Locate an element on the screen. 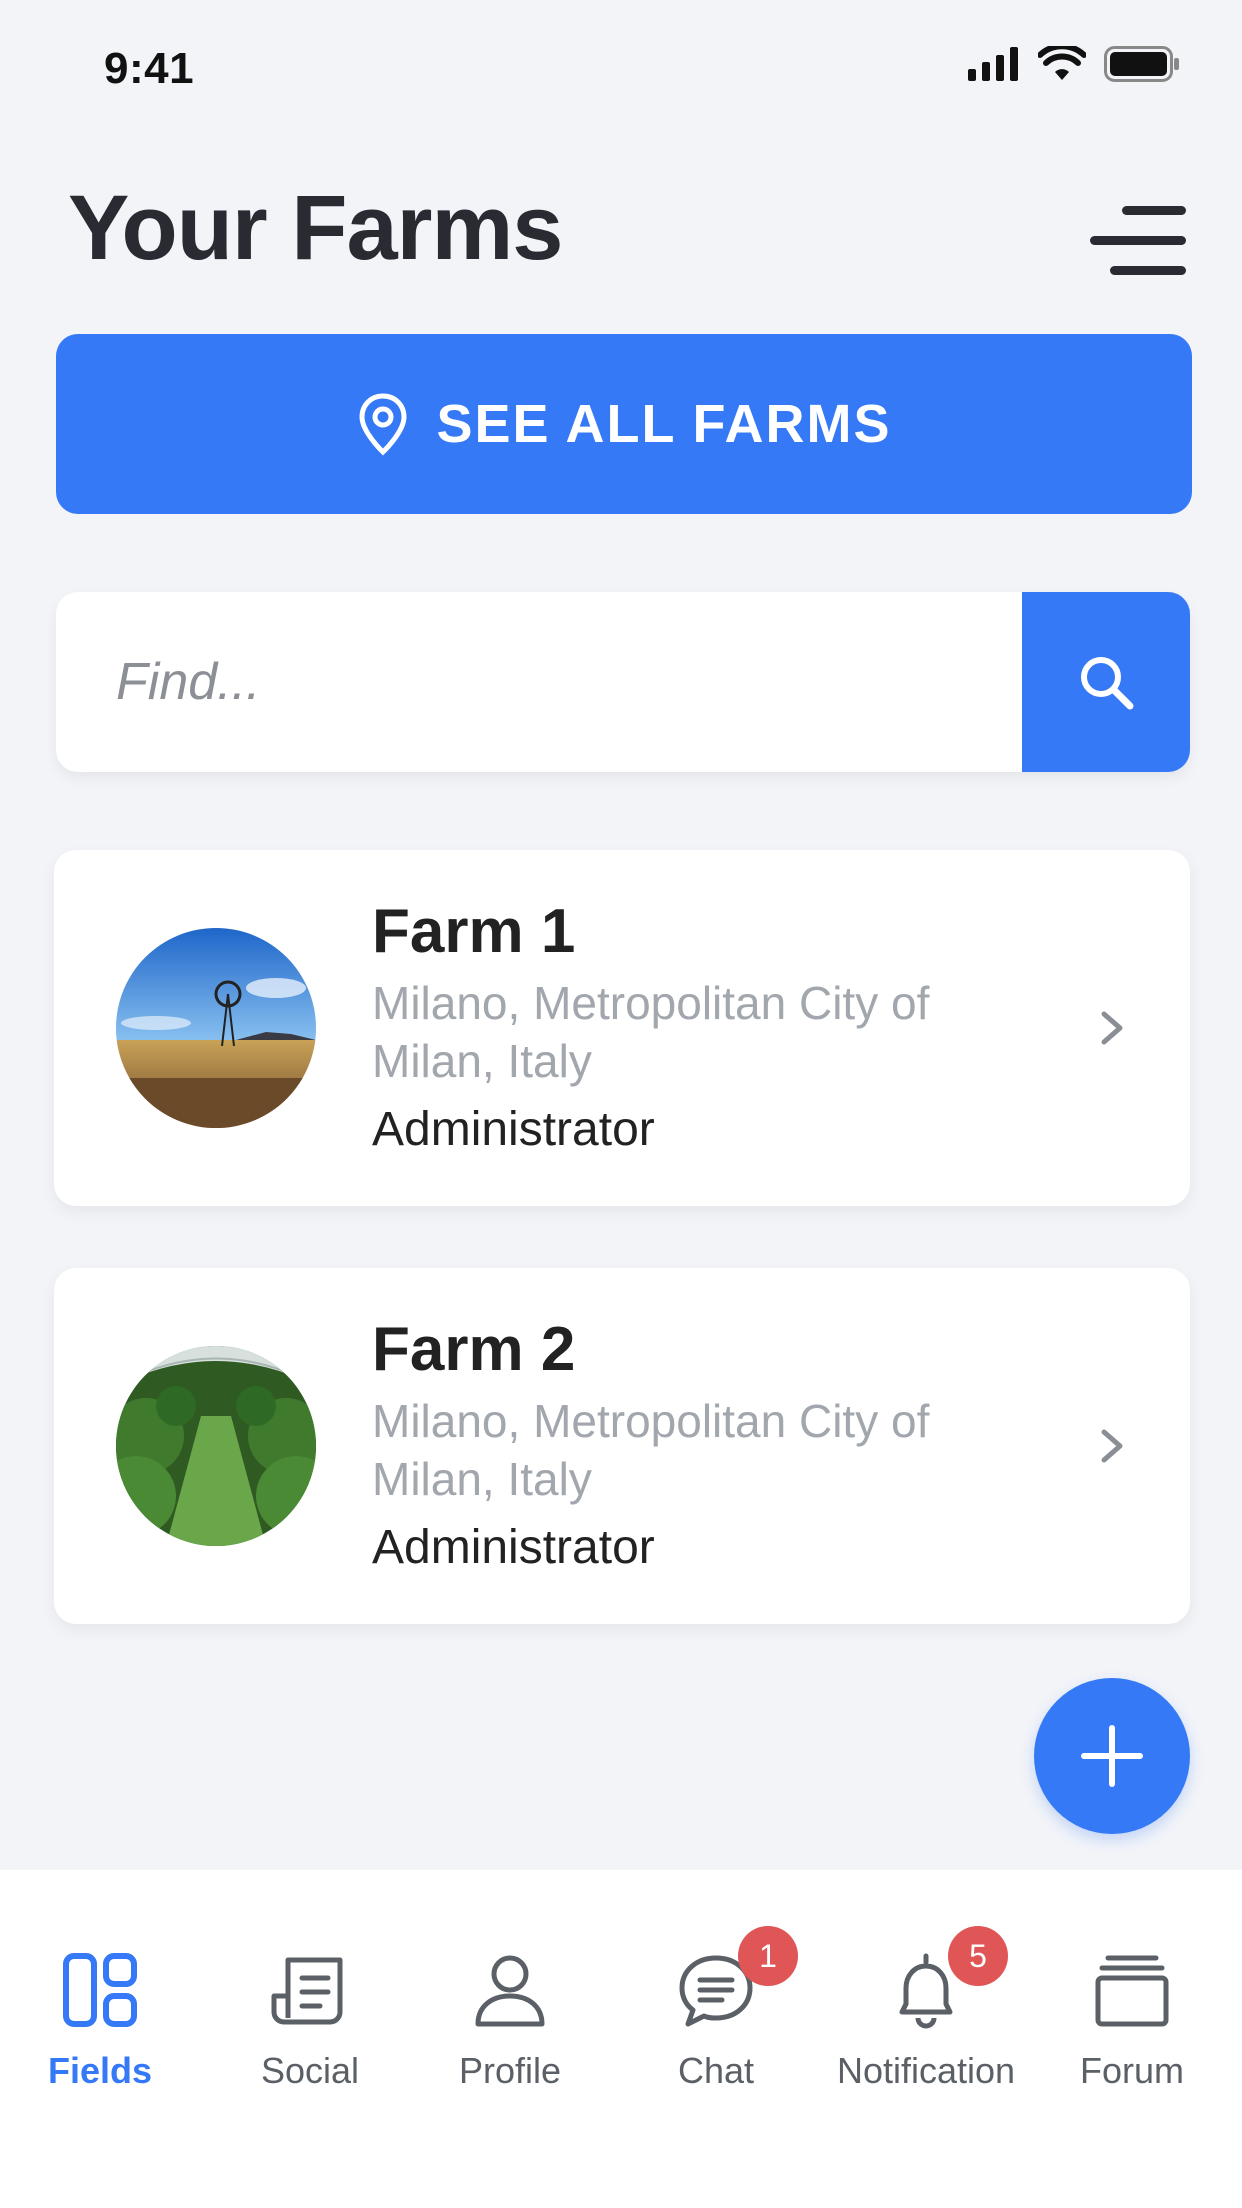 This screenshot has height=2208, width=1242. page-title: Your Farms is located at coordinates (315, 228).